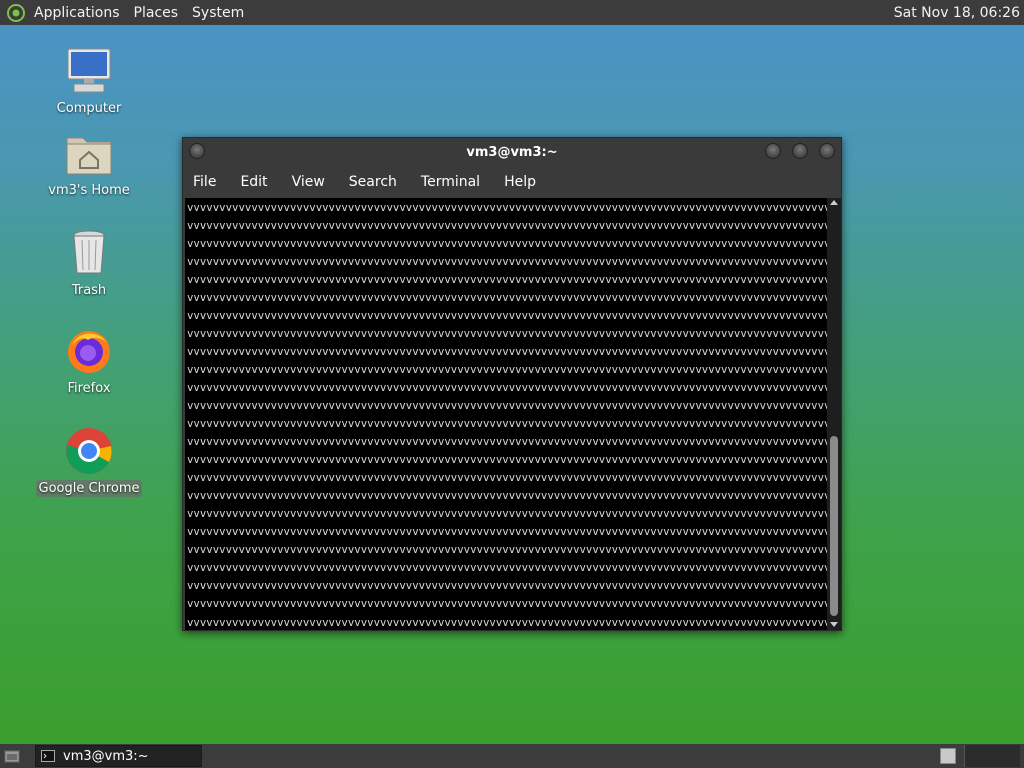 This screenshot has width=1024, height=768. Describe the element at coordinates (773, 151) in the screenshot. I see `minimize-button` at that location.